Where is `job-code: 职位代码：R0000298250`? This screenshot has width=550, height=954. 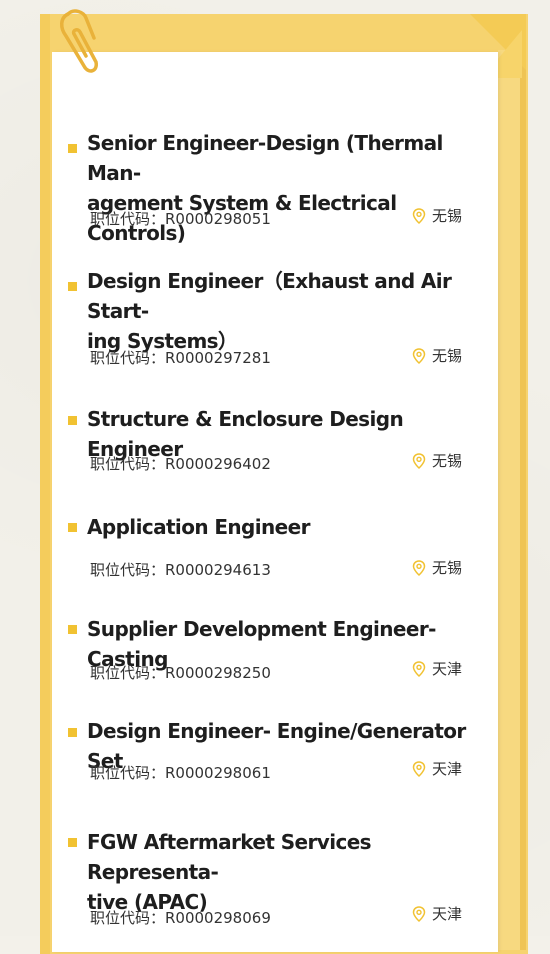
job-code: 职位代码：R0000298250 is located at coordinates (180, 673).